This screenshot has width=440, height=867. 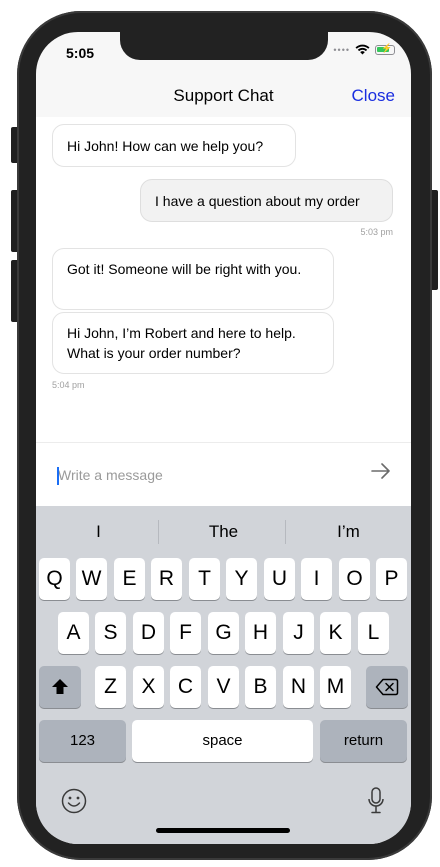 What do you see at coordinates (222, 741) in the screenshot?
I see `space-key: space` at bounding box center [222, 741].